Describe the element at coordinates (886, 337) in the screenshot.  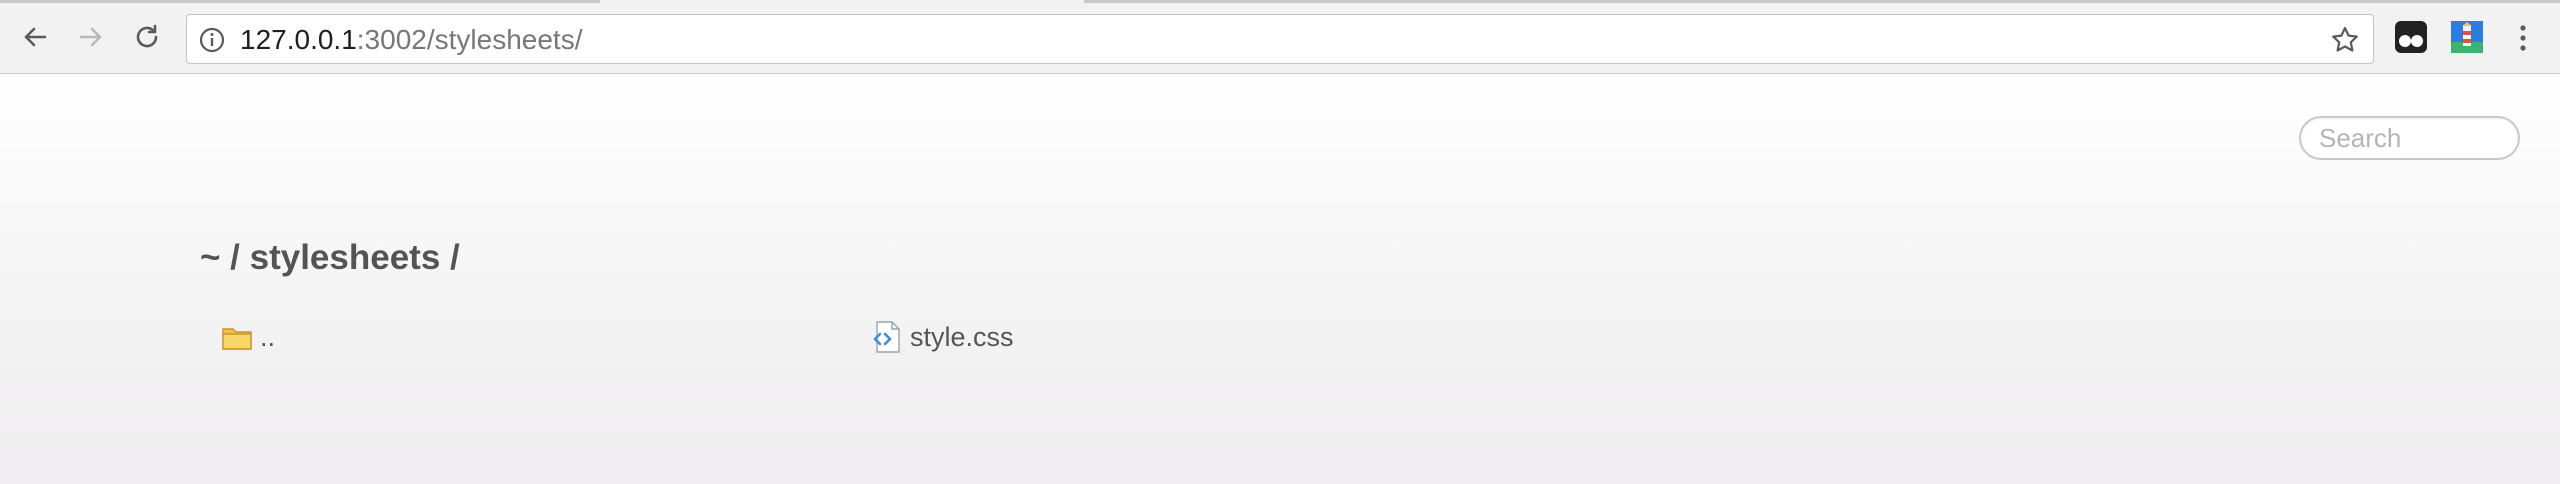
I see `css-file-icon` at that location.